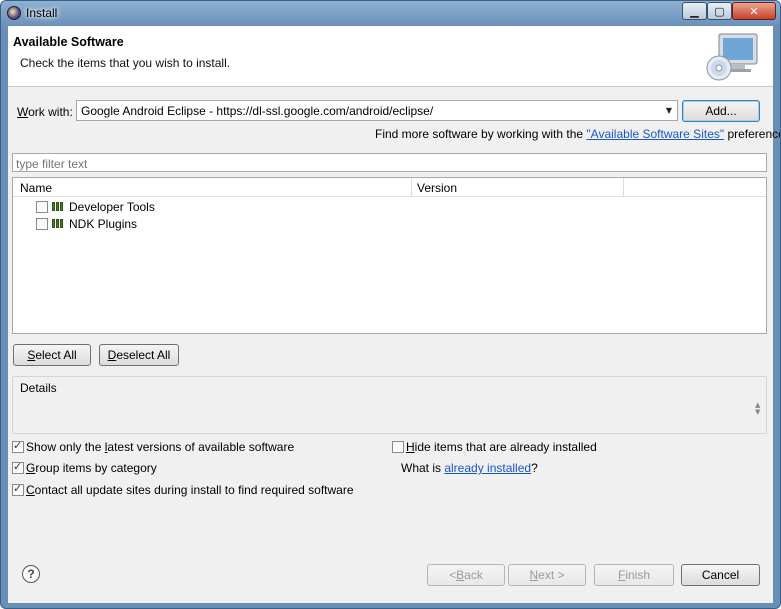 The height and width of the screenshot is (609, 781). What do you see at coordinates (18, 446) in the screenshot?
I see `show-latest-checkbox` at bounding box center [18, 446].